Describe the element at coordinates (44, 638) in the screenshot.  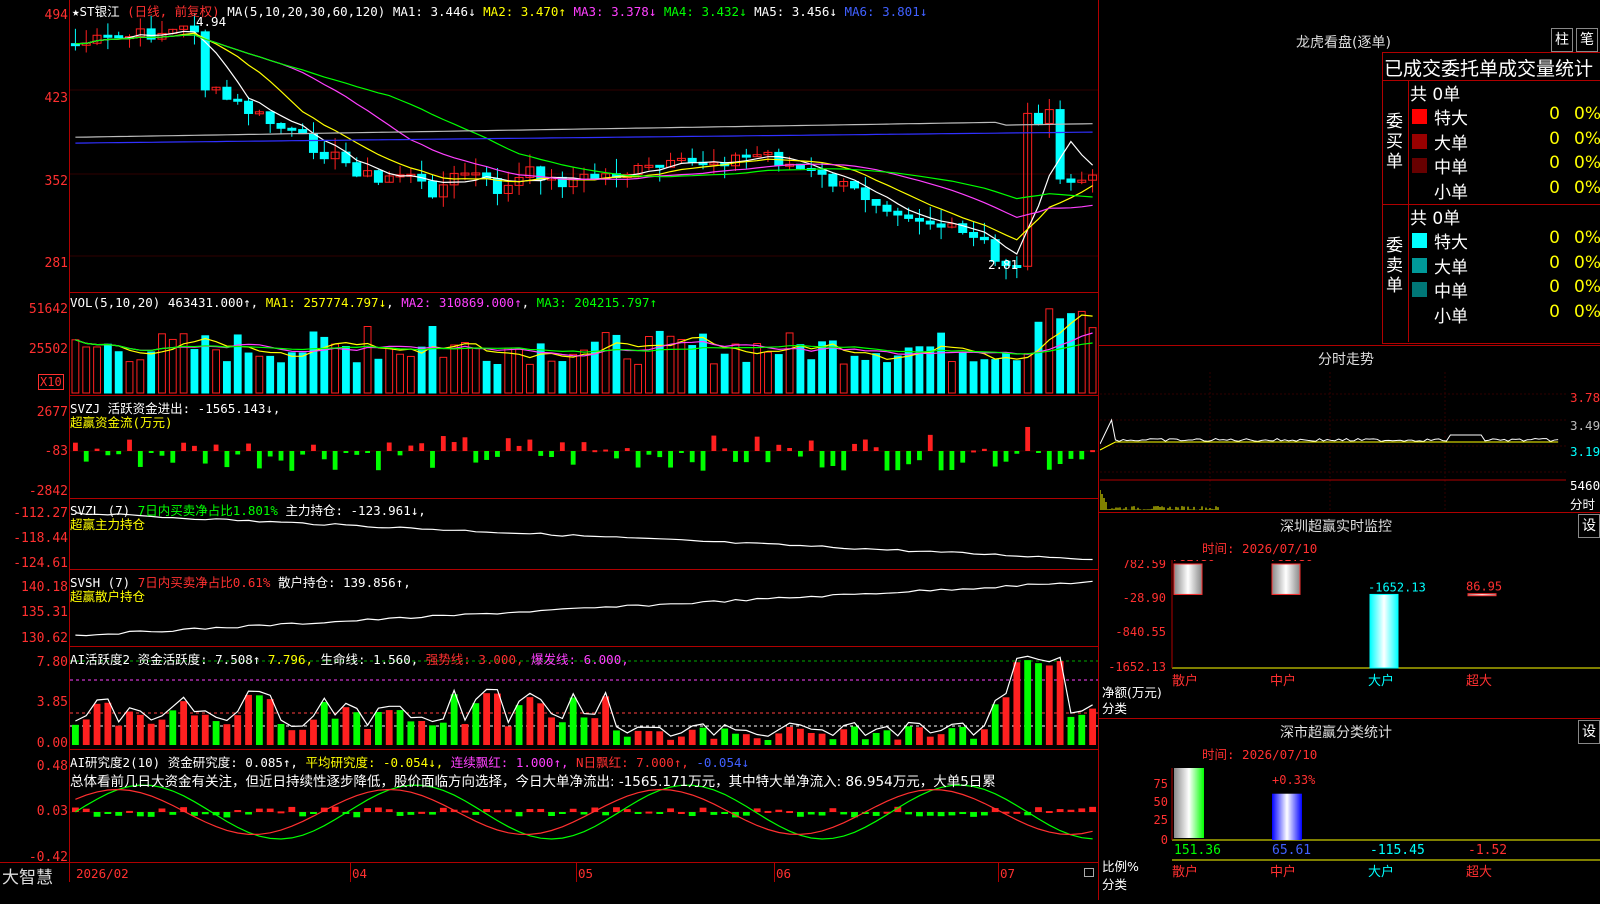
I see `svsh-ytick: 130.62` at that location.